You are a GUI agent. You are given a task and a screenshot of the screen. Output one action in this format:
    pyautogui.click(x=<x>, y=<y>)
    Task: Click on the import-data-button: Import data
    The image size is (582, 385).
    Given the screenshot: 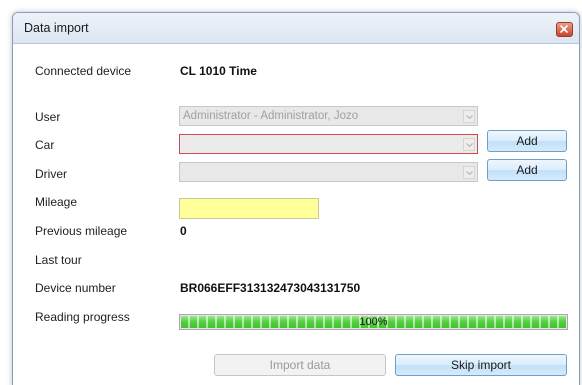 What is the action you would take?
    pyautogui.click(x=300, y=365)
    